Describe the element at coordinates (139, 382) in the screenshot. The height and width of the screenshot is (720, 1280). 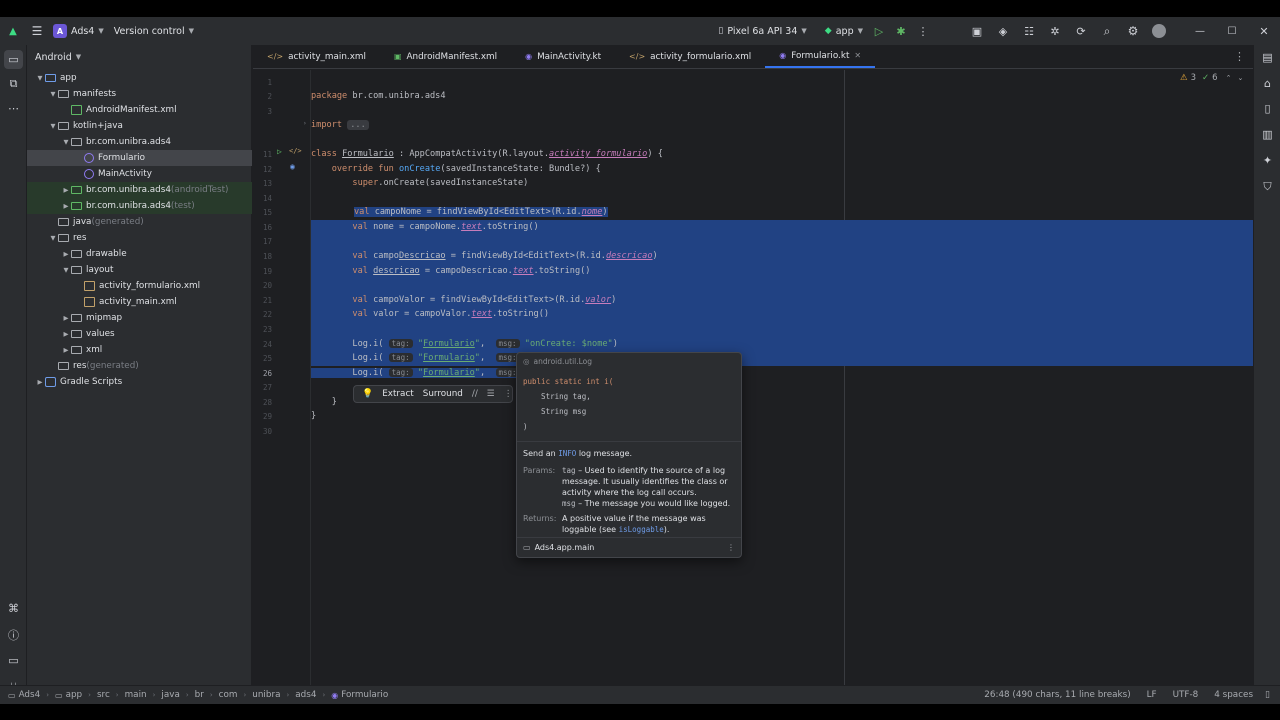
I see `tree-item: ▶ Gradle Scripts` at that location.